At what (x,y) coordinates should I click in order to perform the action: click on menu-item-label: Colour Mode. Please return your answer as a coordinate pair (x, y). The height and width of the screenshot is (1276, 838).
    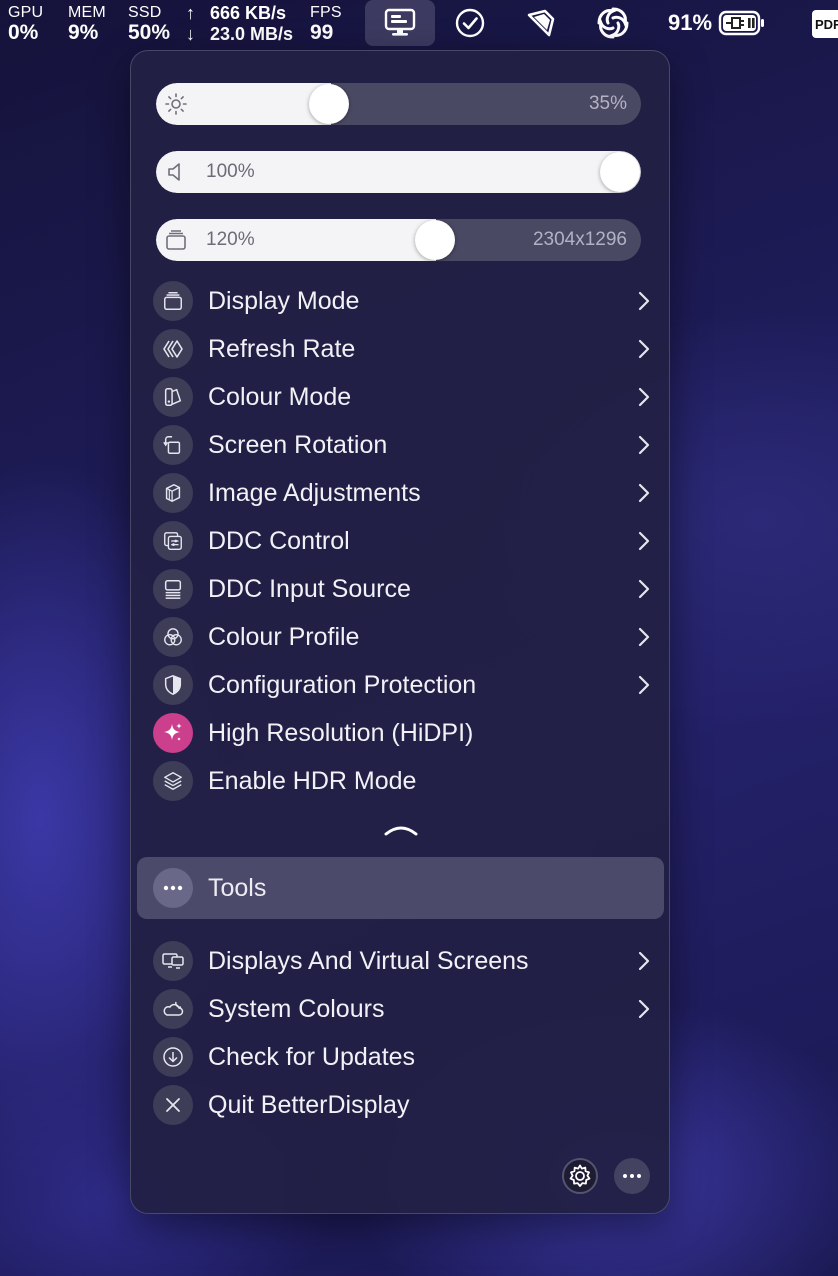
    Looking at the image, I should click on (280, 396).